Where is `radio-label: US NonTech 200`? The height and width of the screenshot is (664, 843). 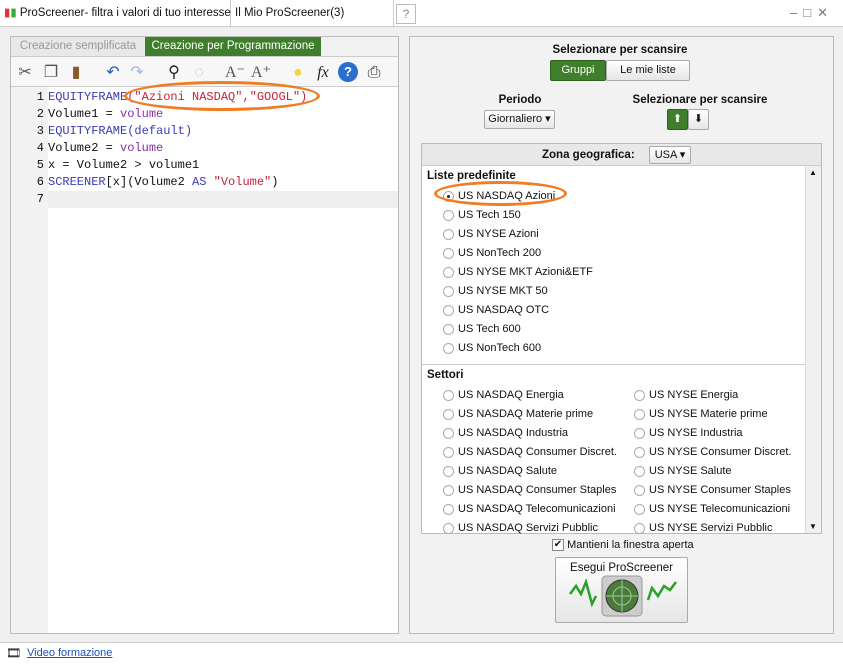 radio-label: US NonTech 200 is located at coordinates (500, 253).